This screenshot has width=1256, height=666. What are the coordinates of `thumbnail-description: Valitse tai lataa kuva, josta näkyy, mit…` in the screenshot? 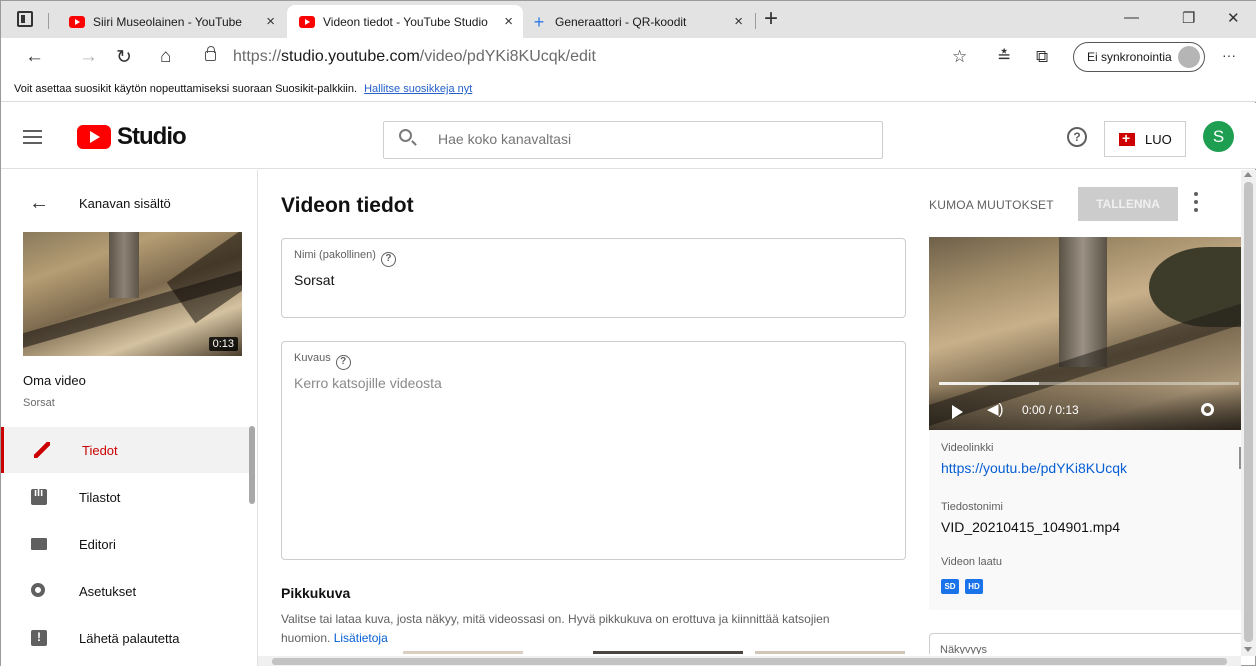 It's located at (581, 629).